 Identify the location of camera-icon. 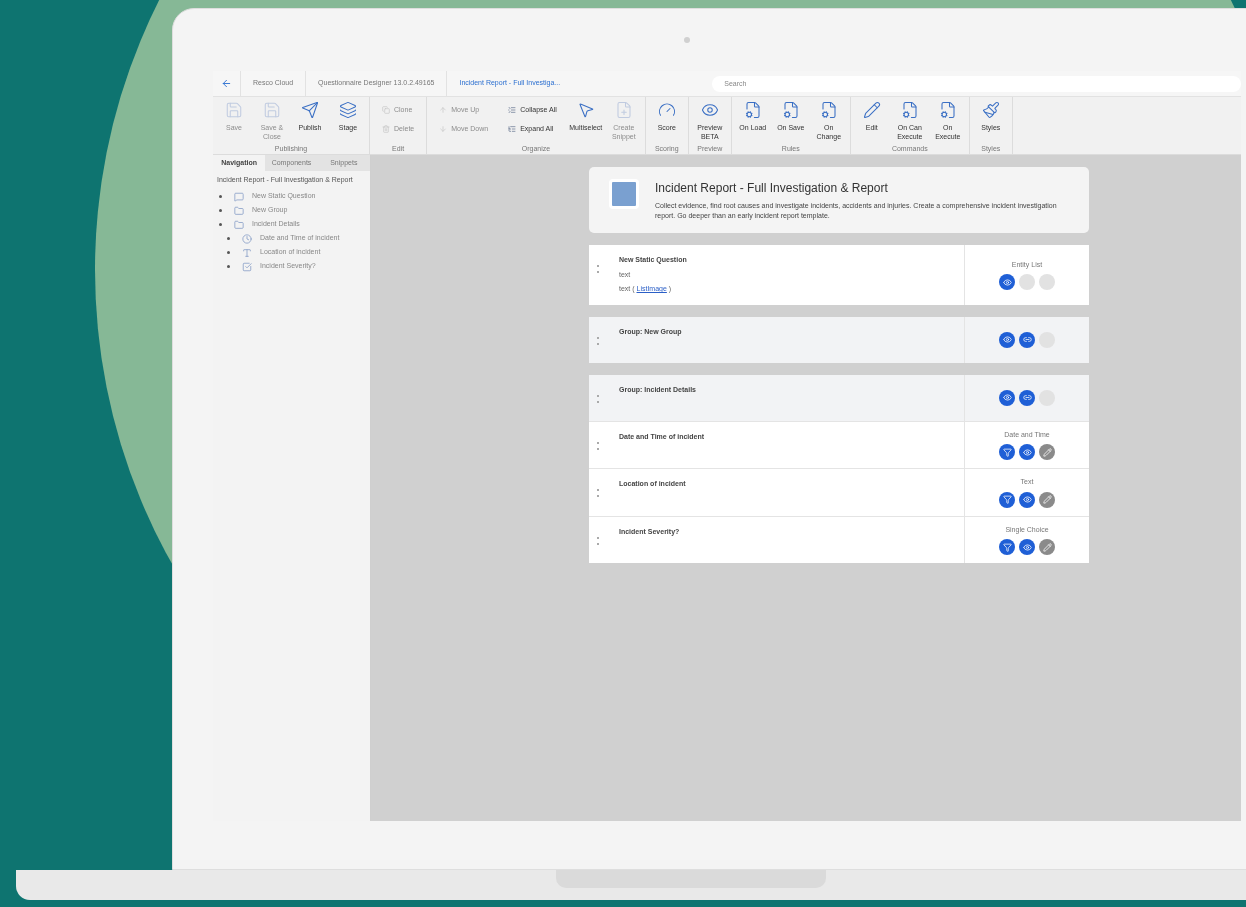
(687, 40).